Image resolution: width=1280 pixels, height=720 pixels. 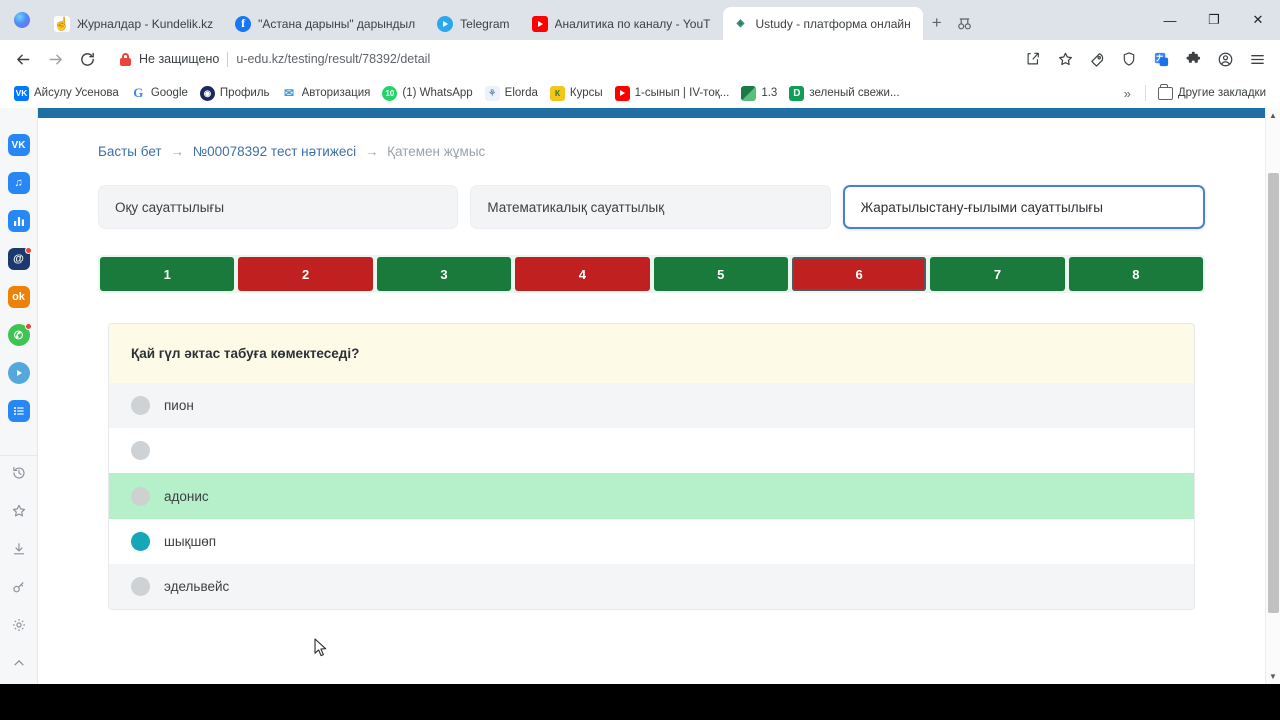 What do you see at coordinates (333, 59) in the screenshot?
I see `url-text: u-edu.kz/testing/result/78392/detail` at bounding box center [333, 59].